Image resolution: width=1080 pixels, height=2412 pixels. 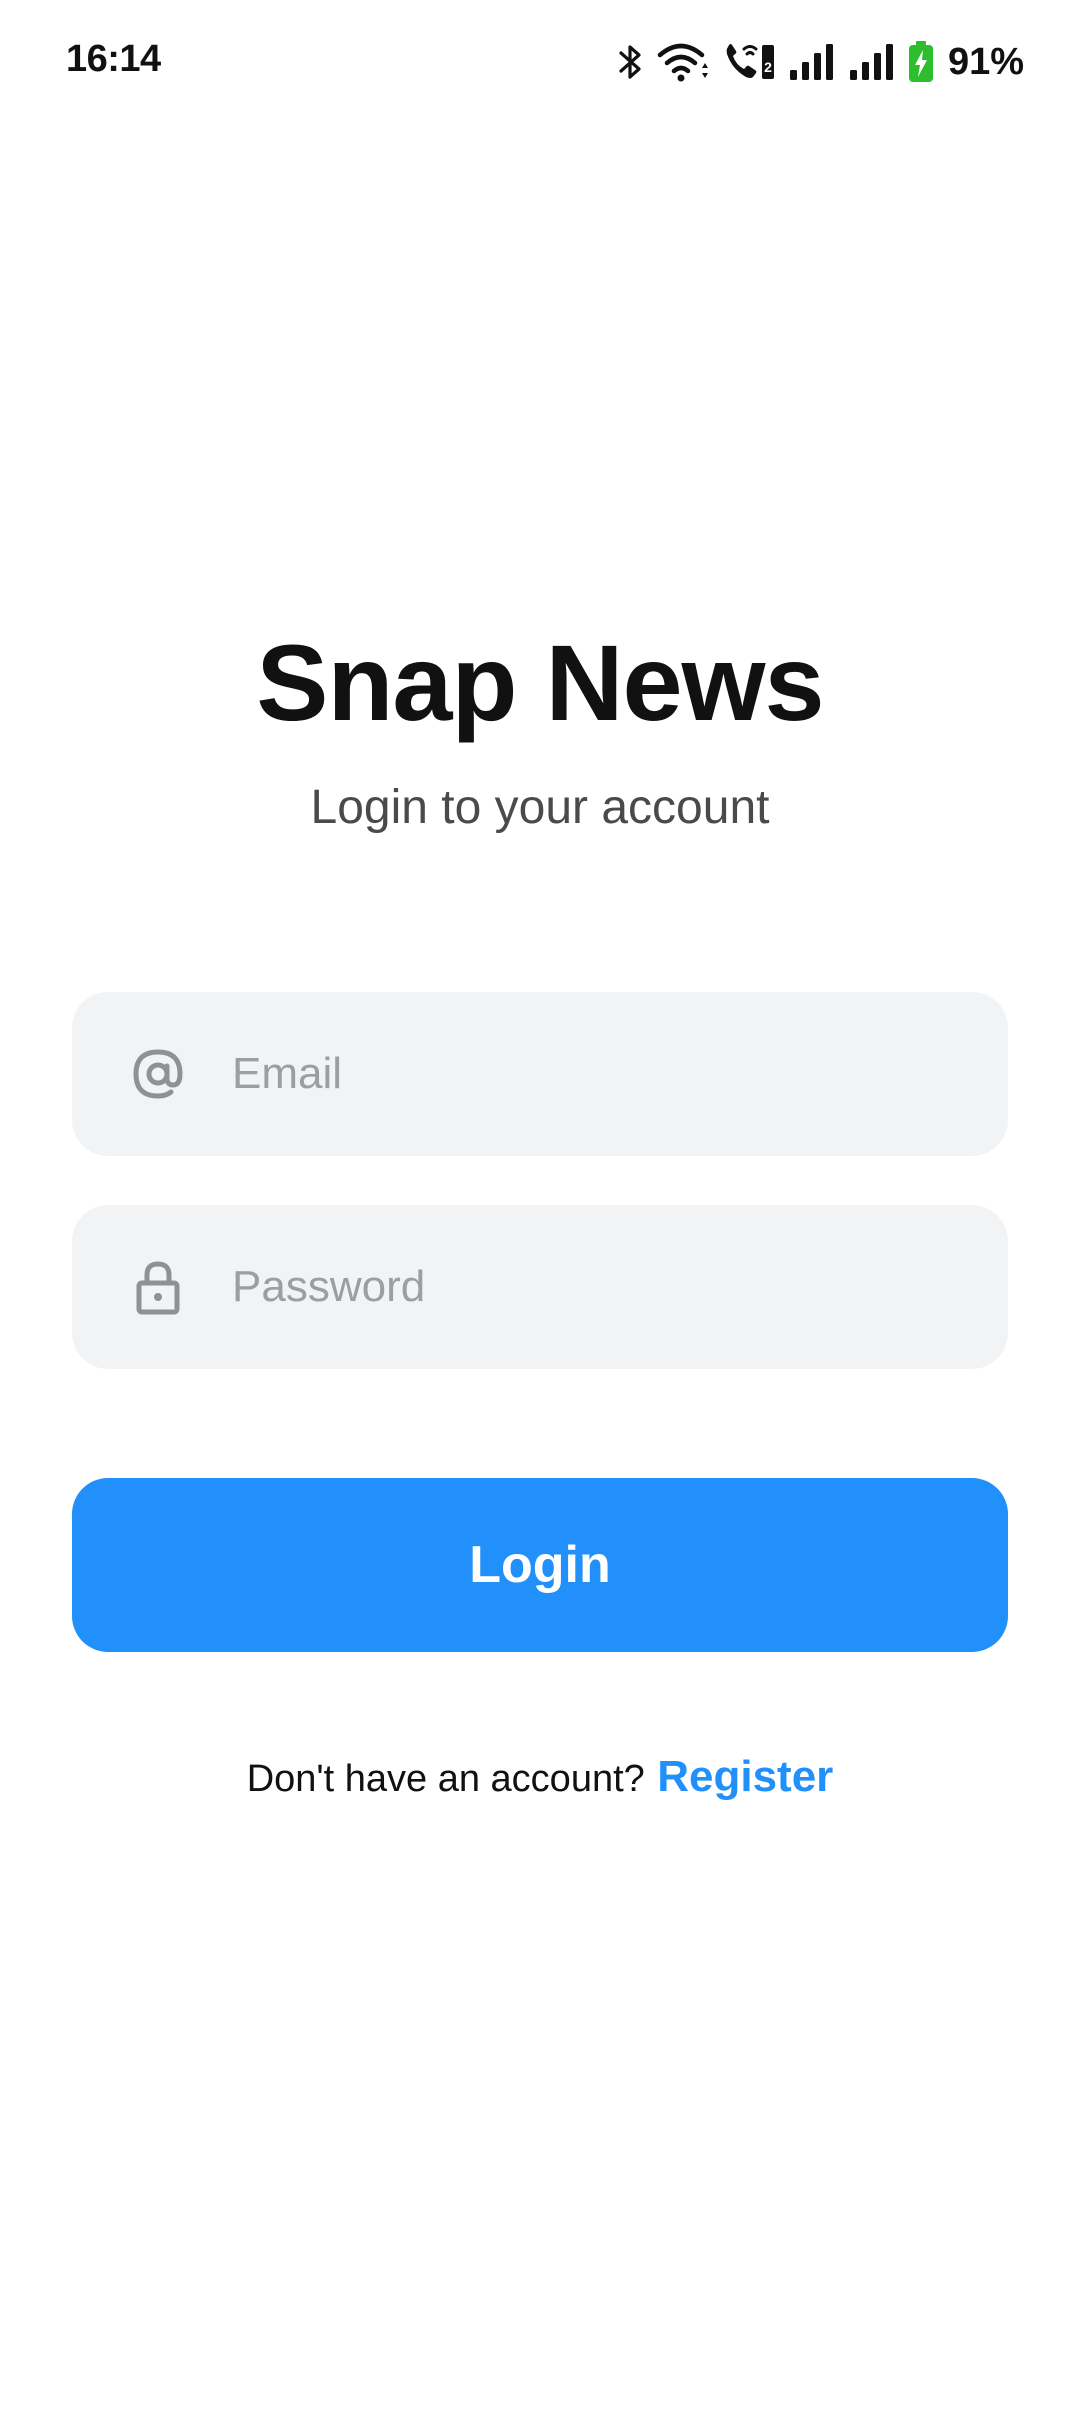 I want to click on register-prompt: Don't have an account?, so click(x=445, y=1779).